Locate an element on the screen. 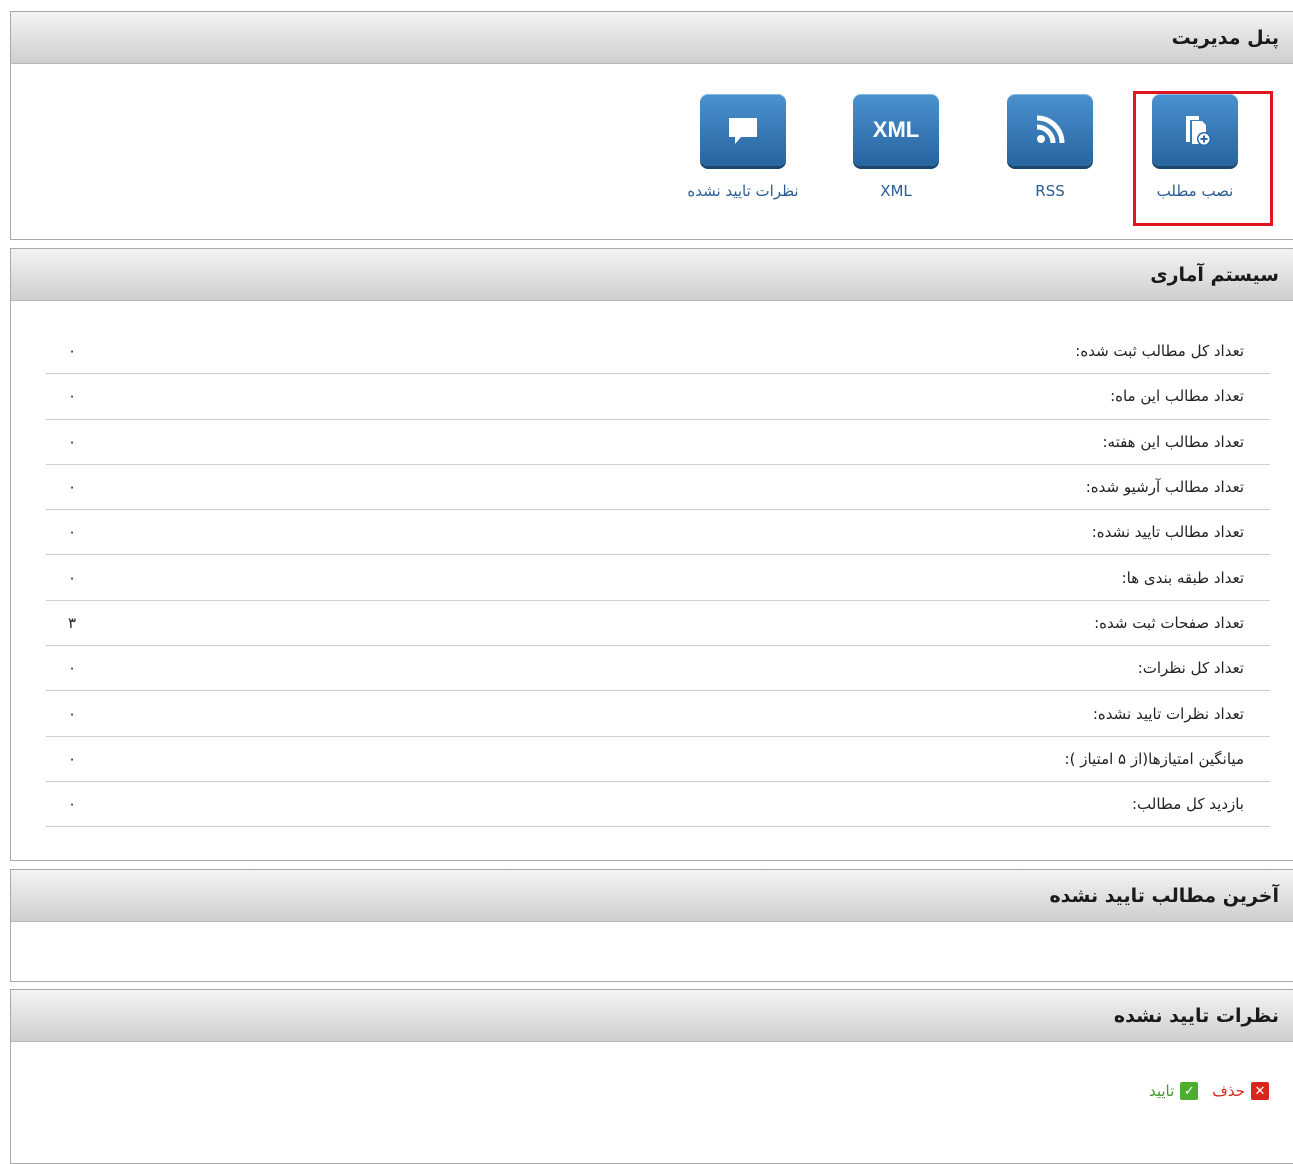  stat-value: ۳ is located at coordinates (72, 622).